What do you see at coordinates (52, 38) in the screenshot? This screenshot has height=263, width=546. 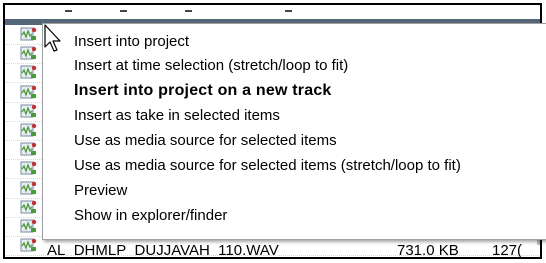 I see `mouse-pointer-icon` at bounding box center [52, 38].